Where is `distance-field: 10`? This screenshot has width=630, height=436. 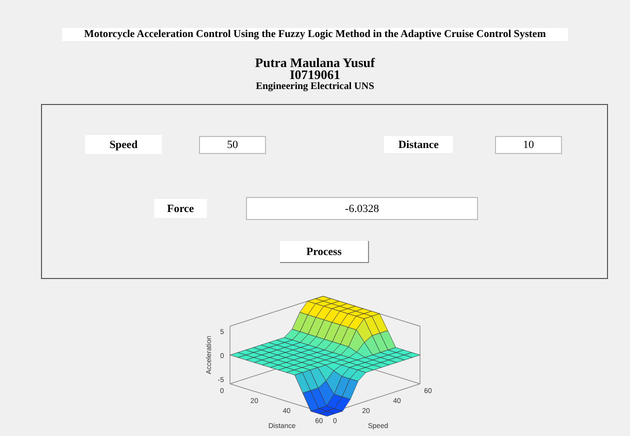 distance-field: 10 is located at coordinates (528, 145).